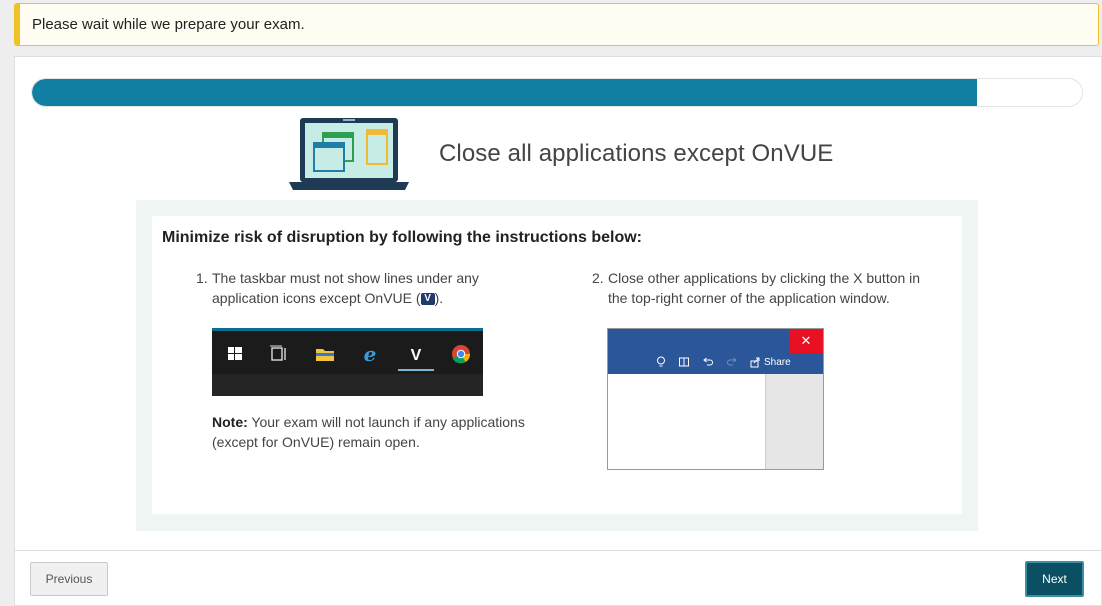  I want to click on window-side-pane, so click(794, 421).